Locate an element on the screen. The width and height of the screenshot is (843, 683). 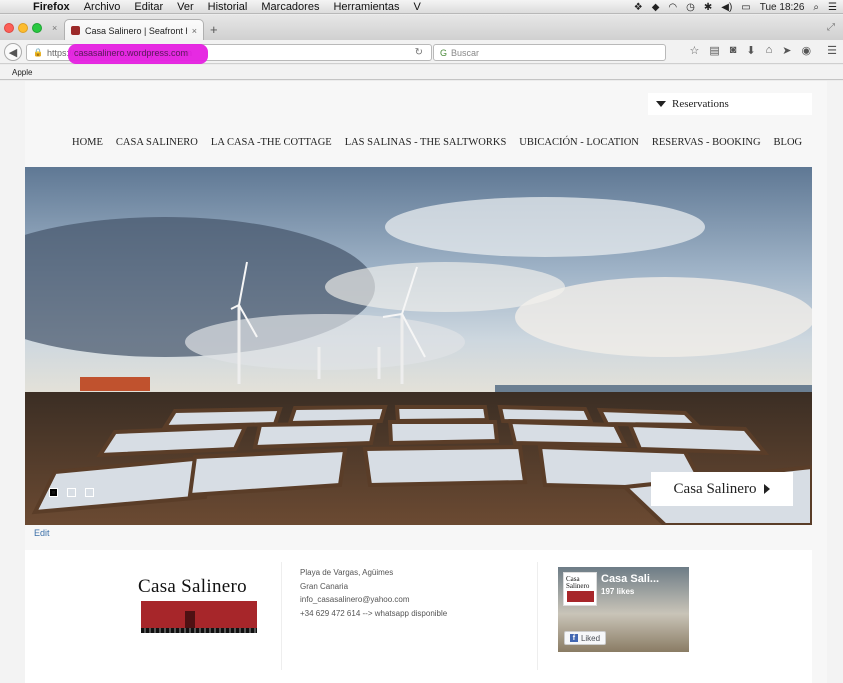
clock: Tue 18:26 is located at coordinates (782, 7).